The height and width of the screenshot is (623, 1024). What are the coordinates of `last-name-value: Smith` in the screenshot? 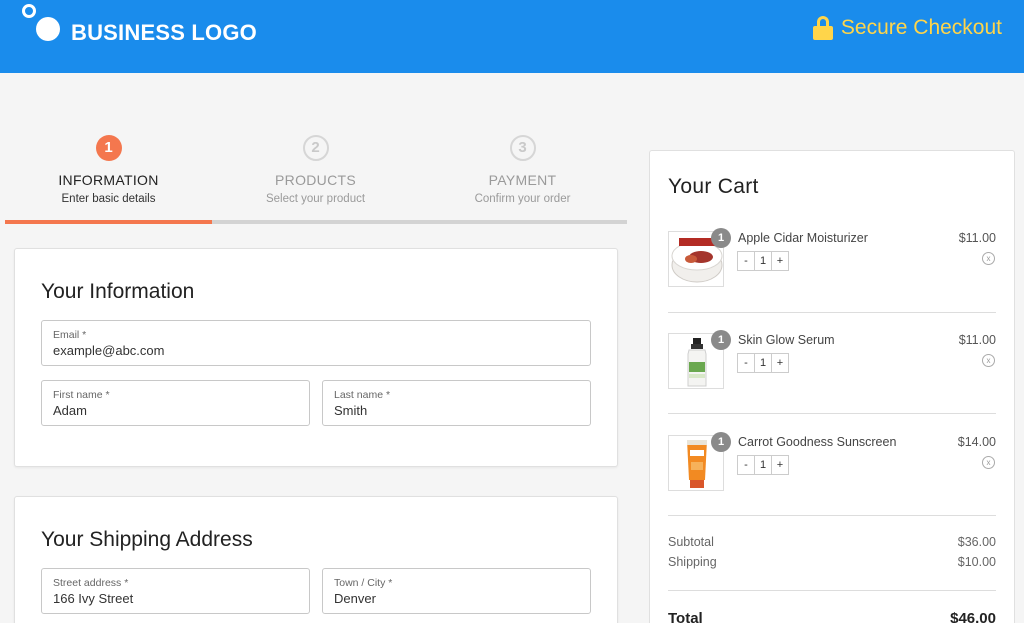 It's located at (351, 410).